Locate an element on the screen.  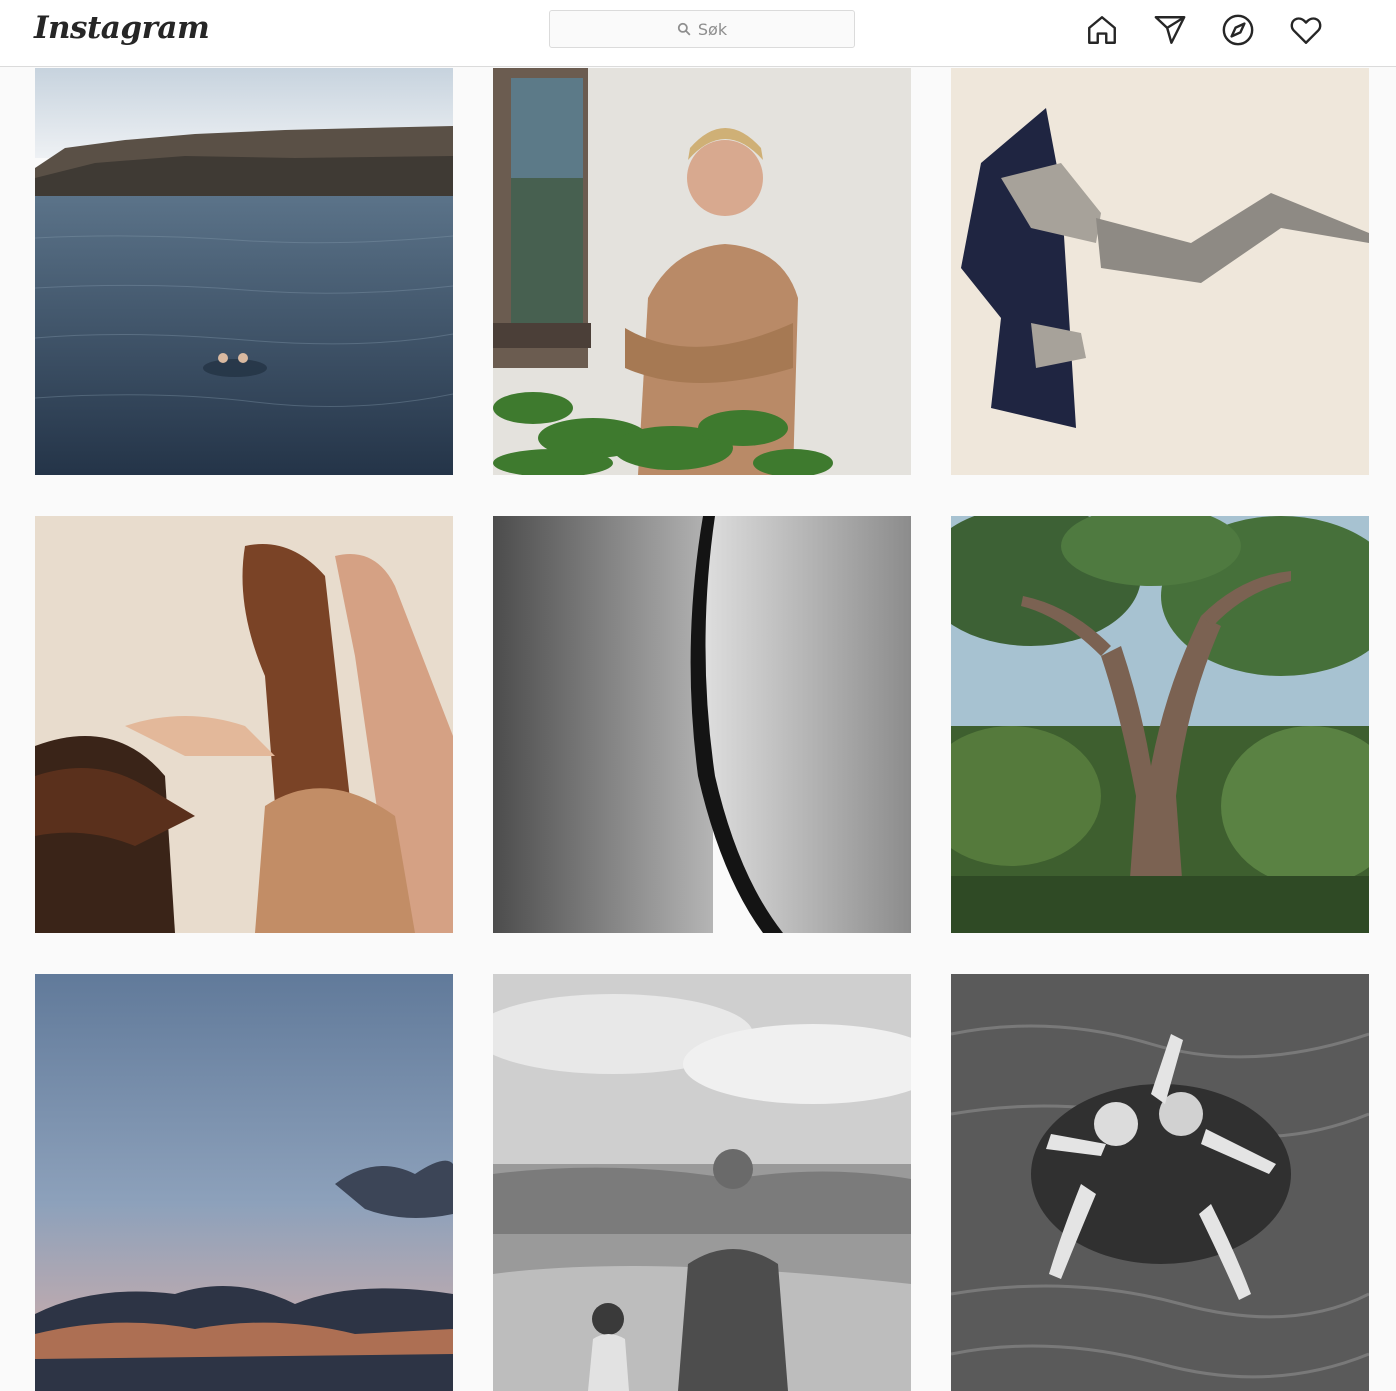
photo-bw-rocky-coast is located at coordinates (702, 1182).